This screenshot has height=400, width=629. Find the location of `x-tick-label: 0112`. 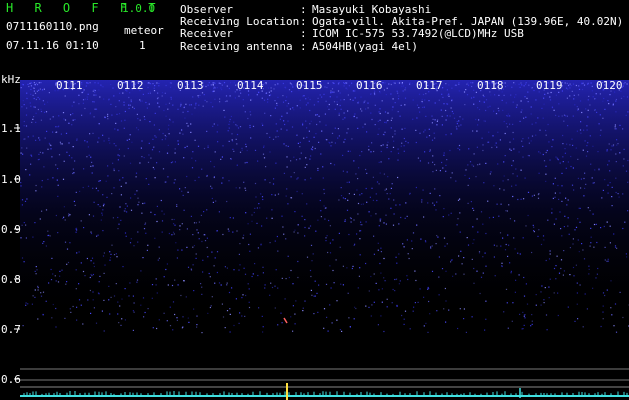

x-tick-label: 0112 is located at coordinates (130, 85).